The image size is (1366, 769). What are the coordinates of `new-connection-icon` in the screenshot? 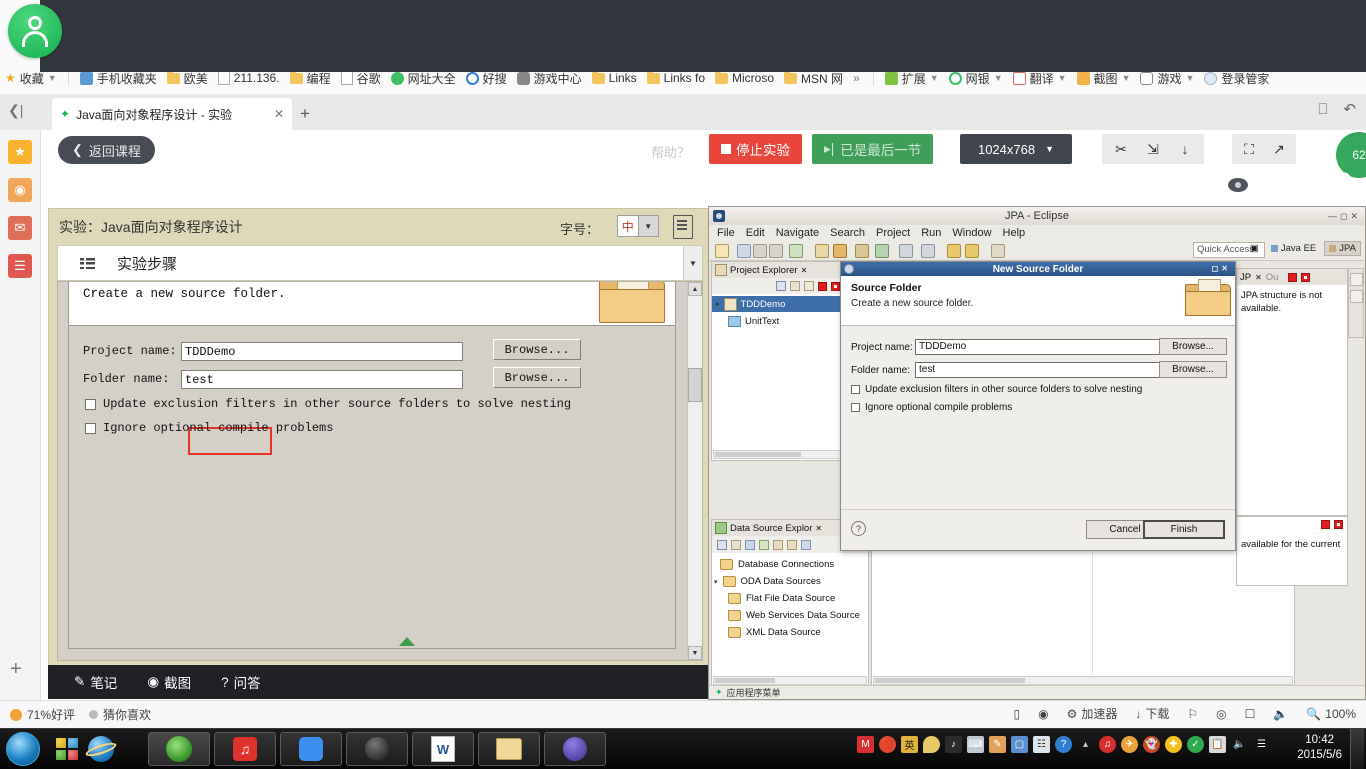 It's located at (750, 544).